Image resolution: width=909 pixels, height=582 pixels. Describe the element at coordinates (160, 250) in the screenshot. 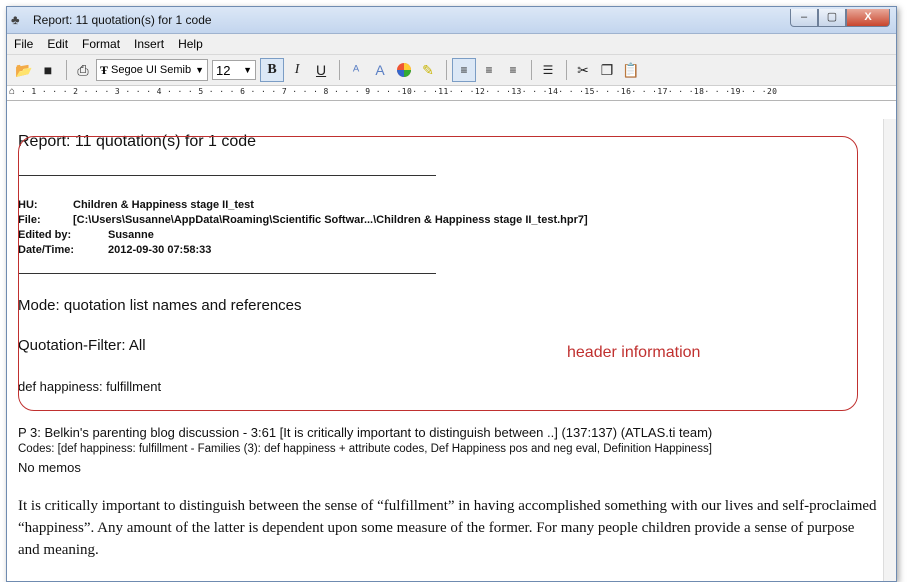

I see `date-value: 2012-09-30 07:58:33` at that location.